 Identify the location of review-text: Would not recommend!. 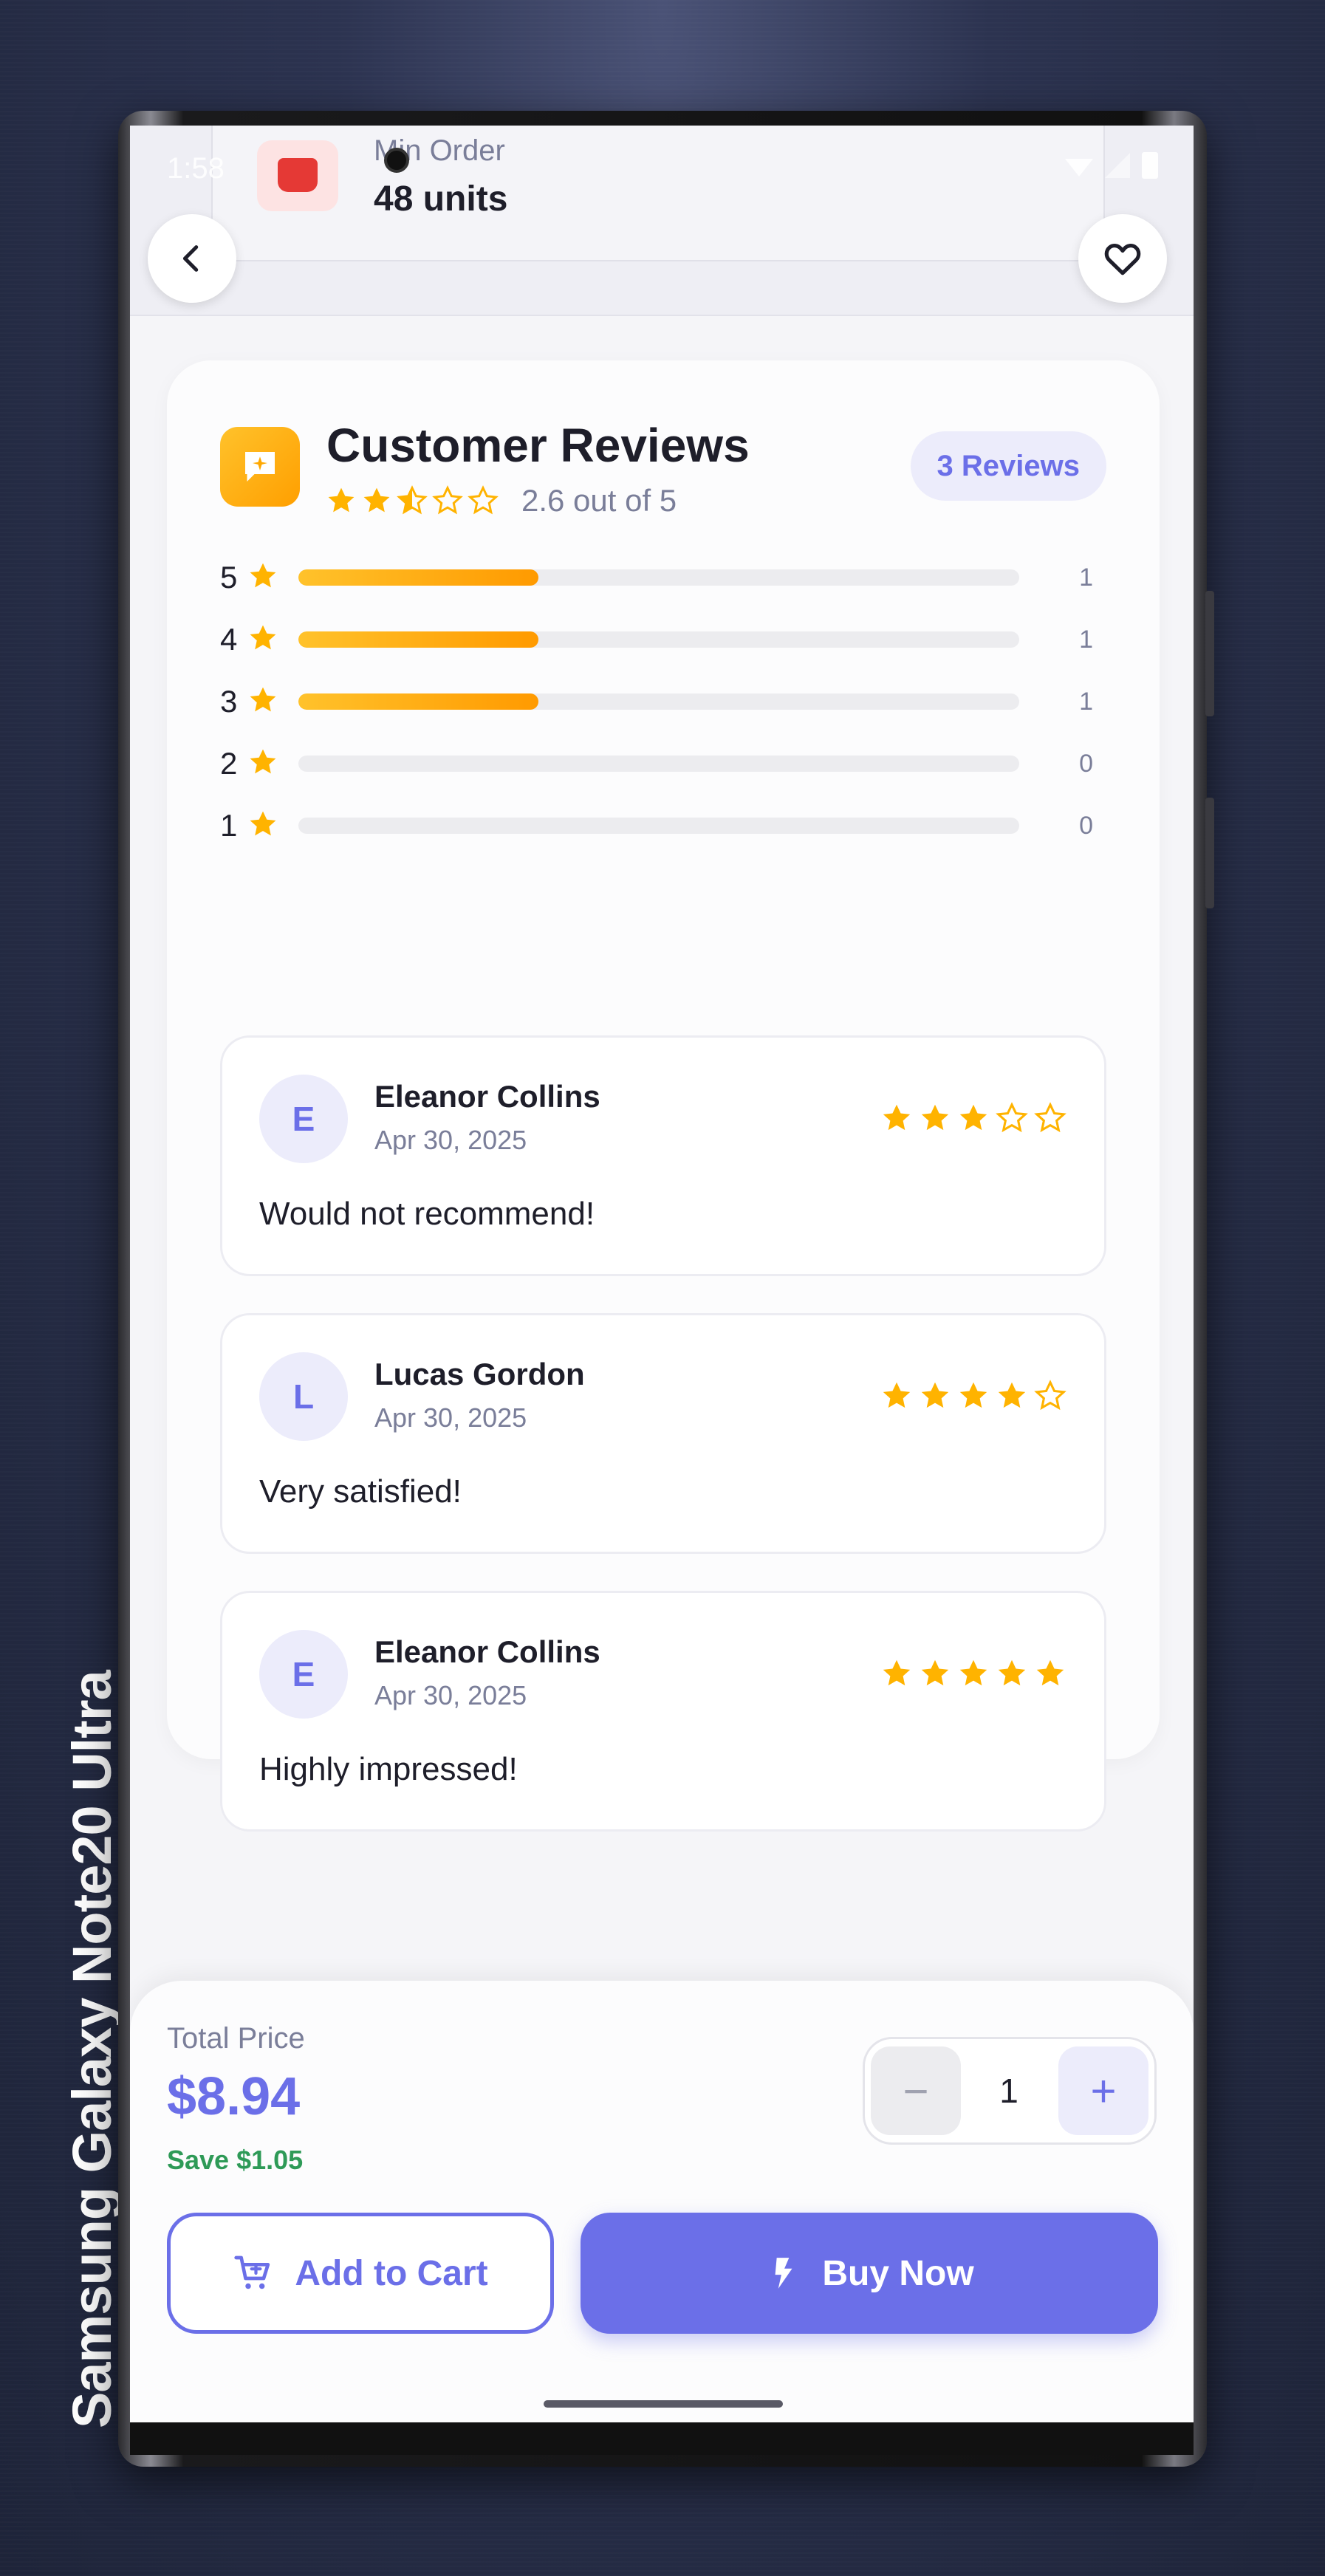
(427, 1214).